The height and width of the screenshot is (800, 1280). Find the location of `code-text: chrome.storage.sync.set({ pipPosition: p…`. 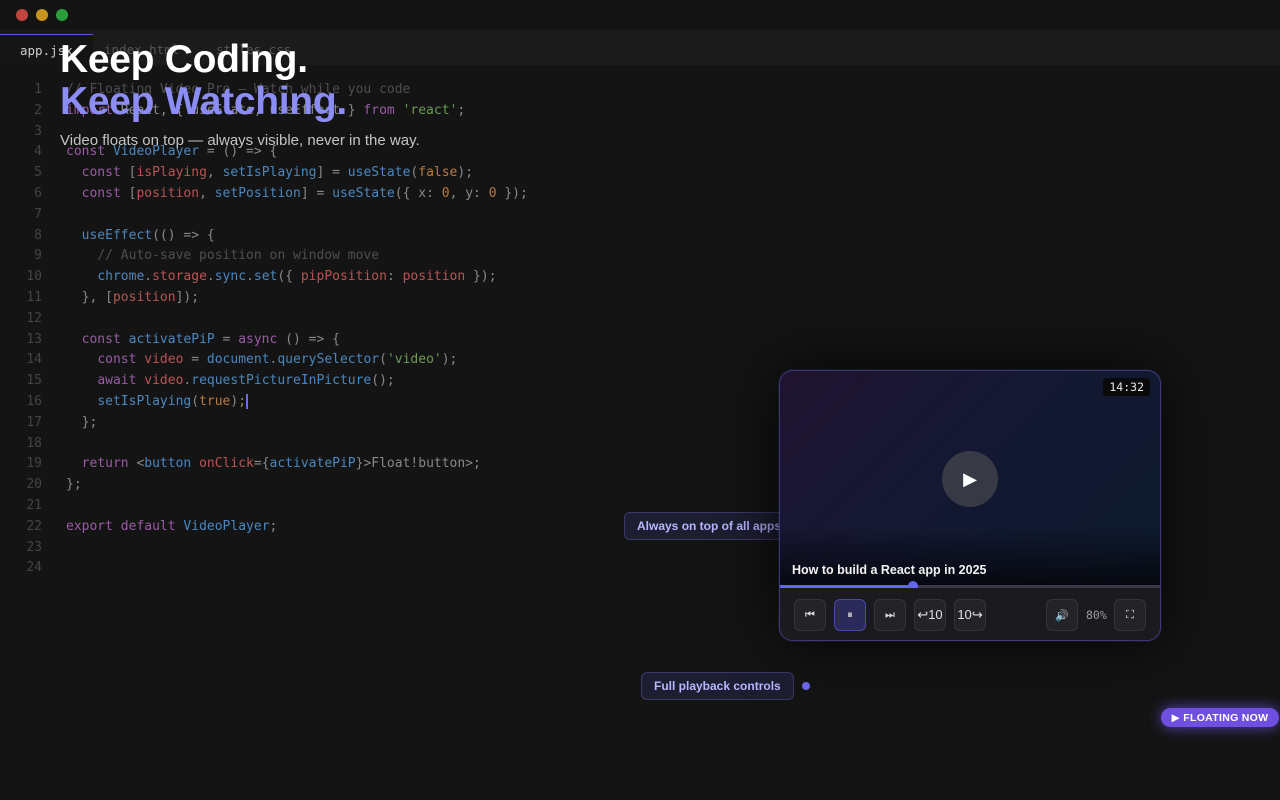

code-text: chrome.storage.sync.set({ pipPosition: p… is located at coordinates (297, 277).